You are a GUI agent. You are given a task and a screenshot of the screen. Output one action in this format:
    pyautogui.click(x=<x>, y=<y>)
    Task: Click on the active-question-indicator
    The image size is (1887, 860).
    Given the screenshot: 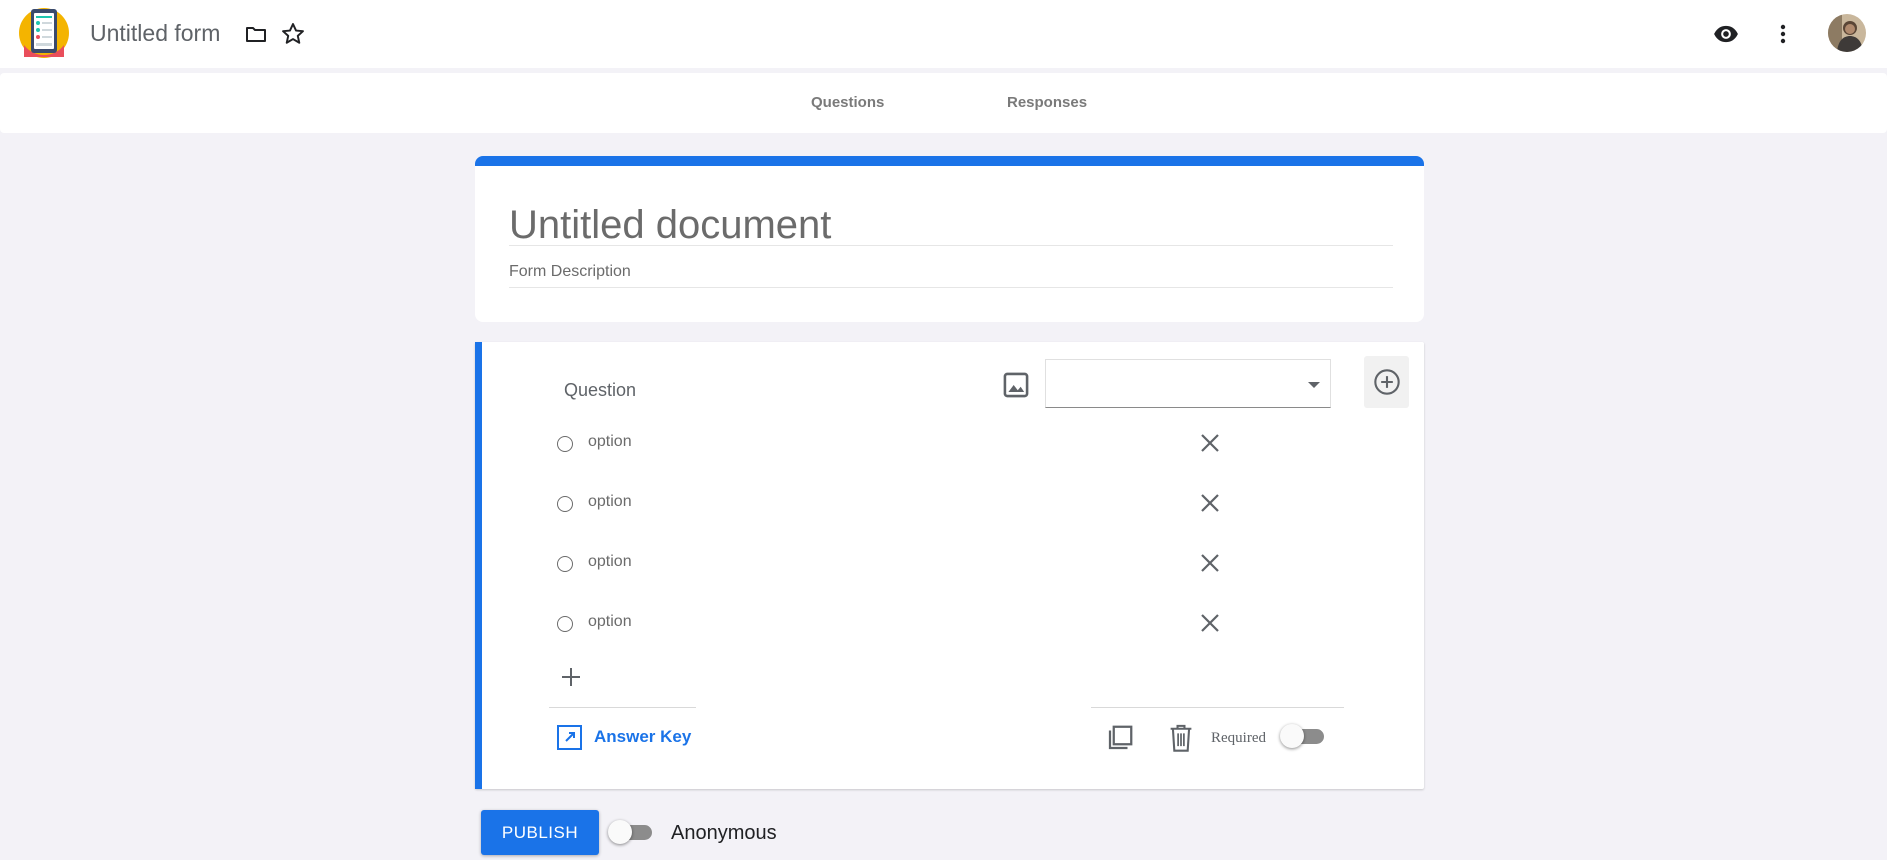 What is the action you would take?
    pyautogui.click(x=478, y=565)
    